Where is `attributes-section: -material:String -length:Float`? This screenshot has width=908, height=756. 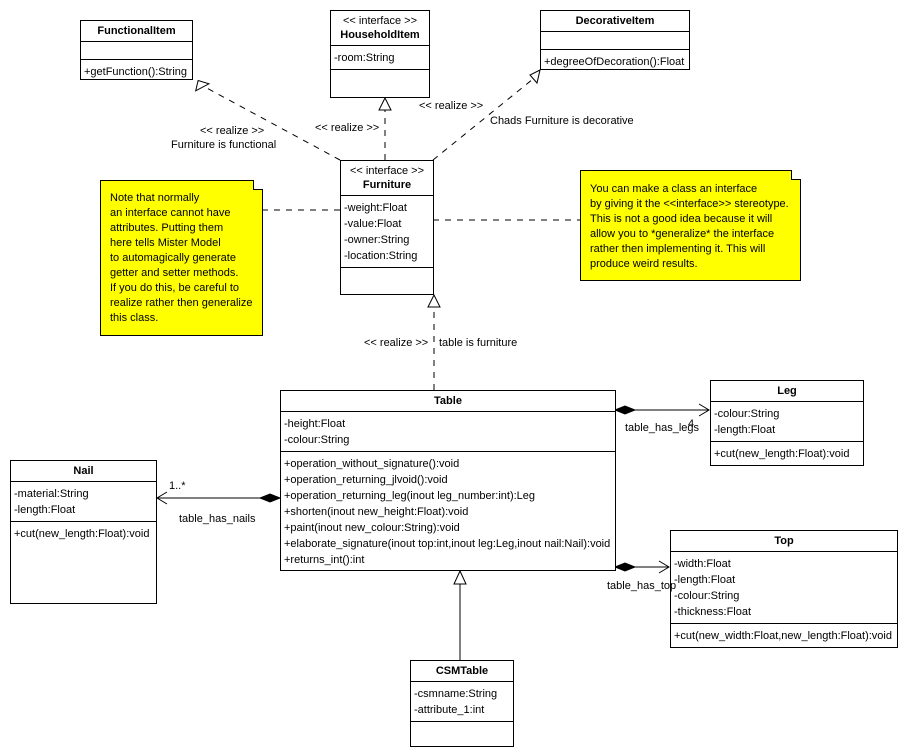 attributes-section: -material:String -length:Float is located at coordinates (83, 502).